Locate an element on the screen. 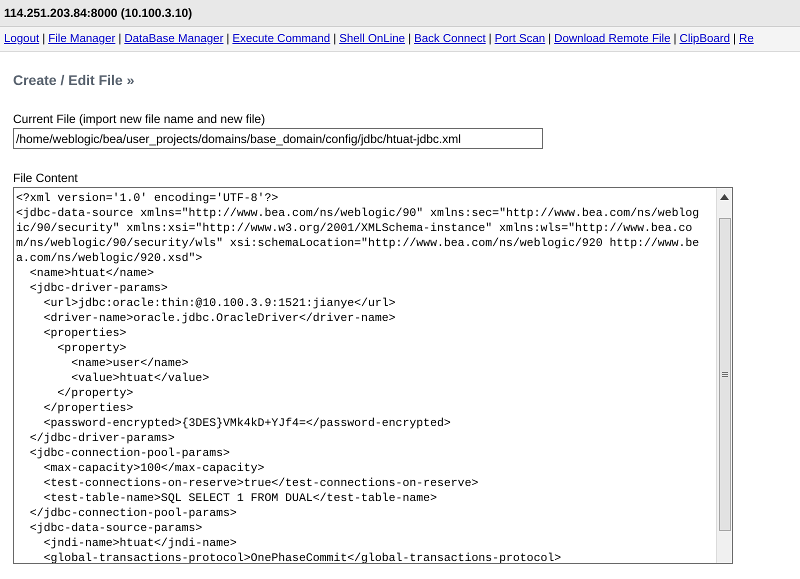 The width and height of the screenshot is (800, 579). code-line: <max-capacity>100</max-capacity> is located at coordinates (154, 468).